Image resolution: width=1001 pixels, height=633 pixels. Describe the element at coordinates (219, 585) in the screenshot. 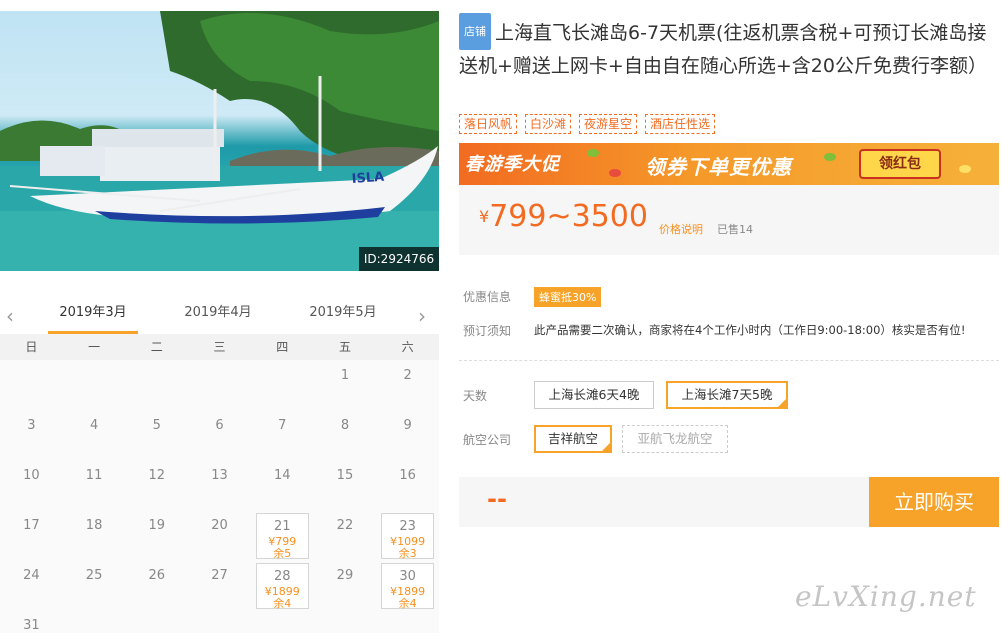

I see `calendar-week-row: 24 25 26 27 28 ¥1899 余4 29 30 ¥1899 余4` at that location.